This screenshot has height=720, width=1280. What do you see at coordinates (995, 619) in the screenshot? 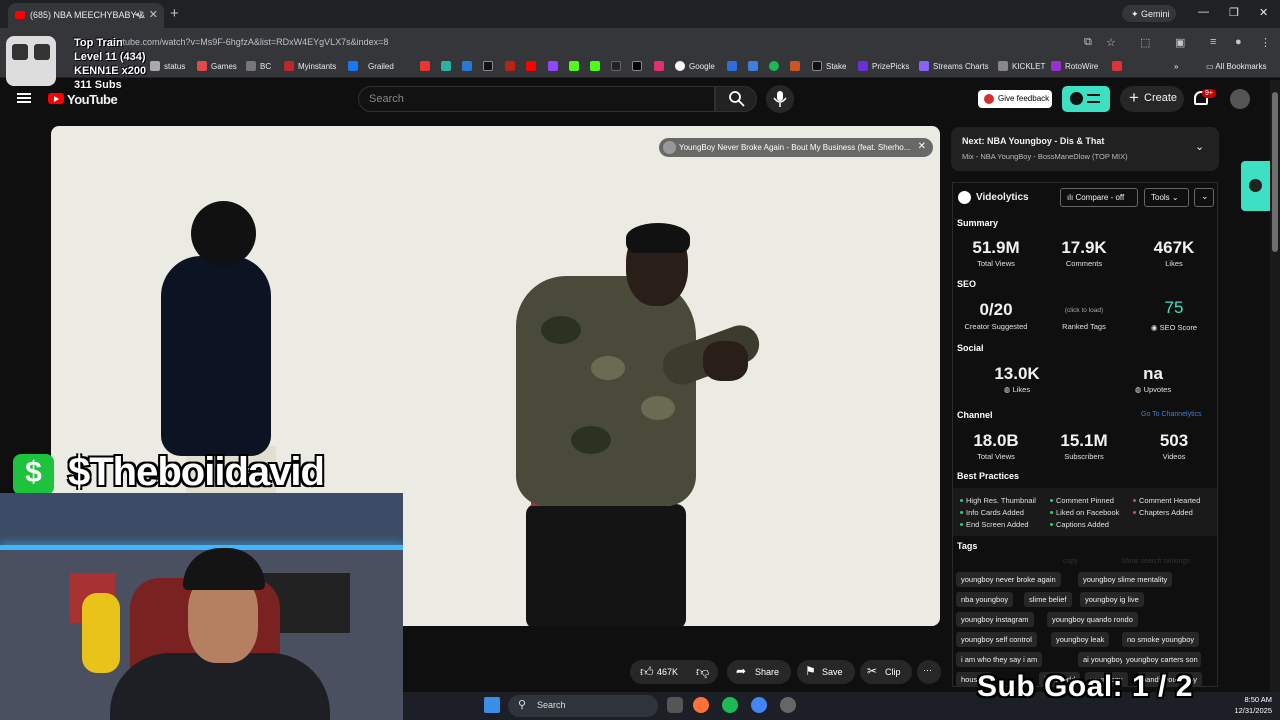
I see `tag-chip: youngboy instagram` at bounding box center [995, 619].